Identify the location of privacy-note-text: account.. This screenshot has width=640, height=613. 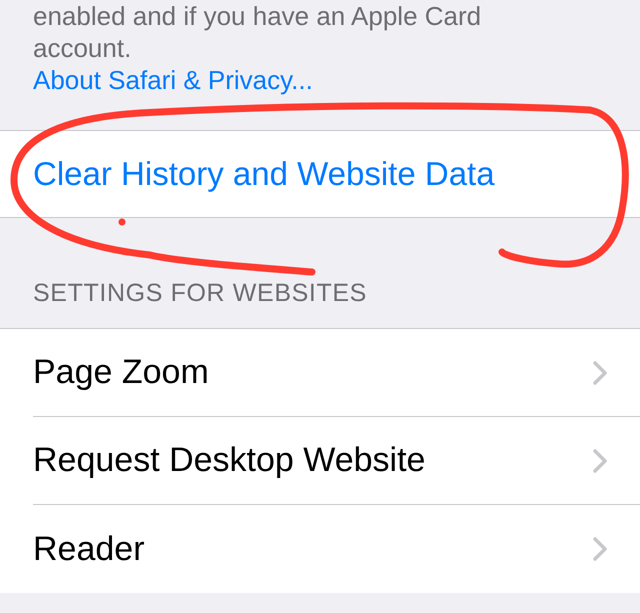
(82, 48).